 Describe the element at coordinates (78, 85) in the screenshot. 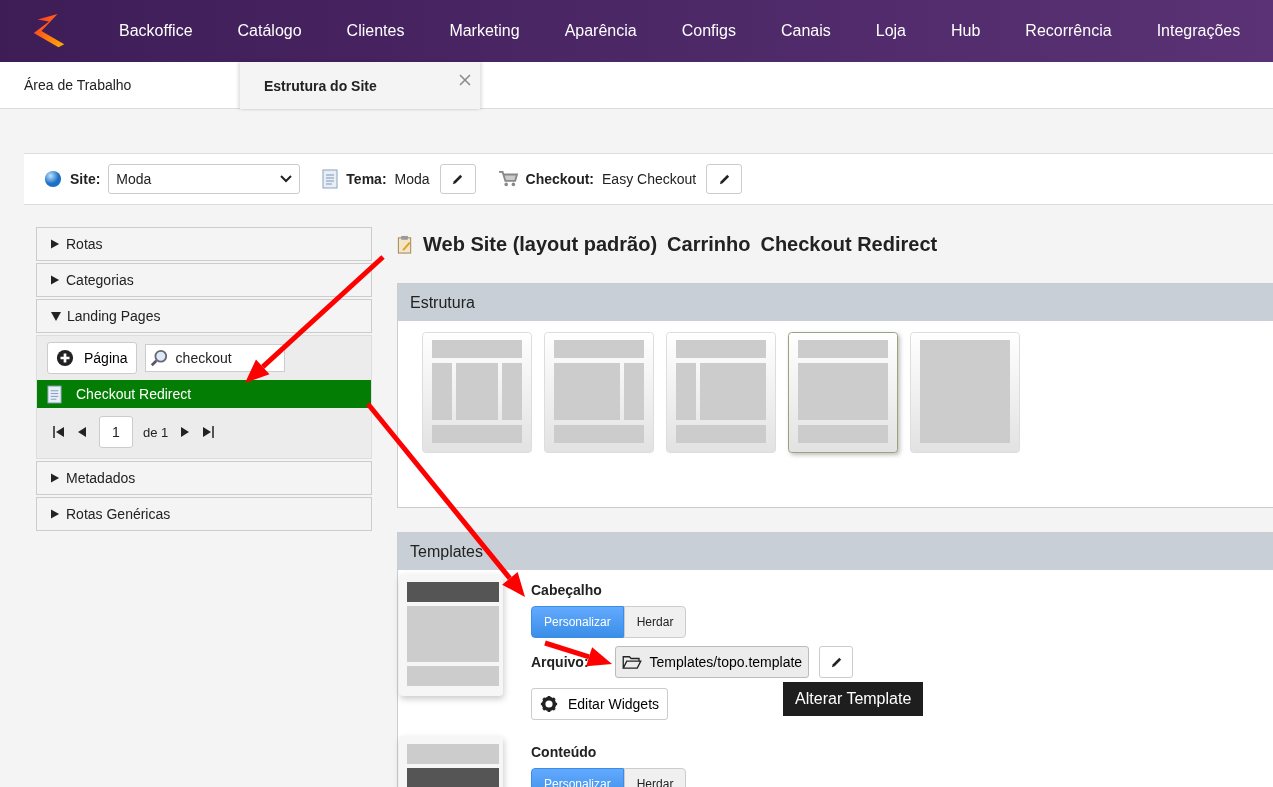

I see `tab-label: Área de Trabalho` at that location.